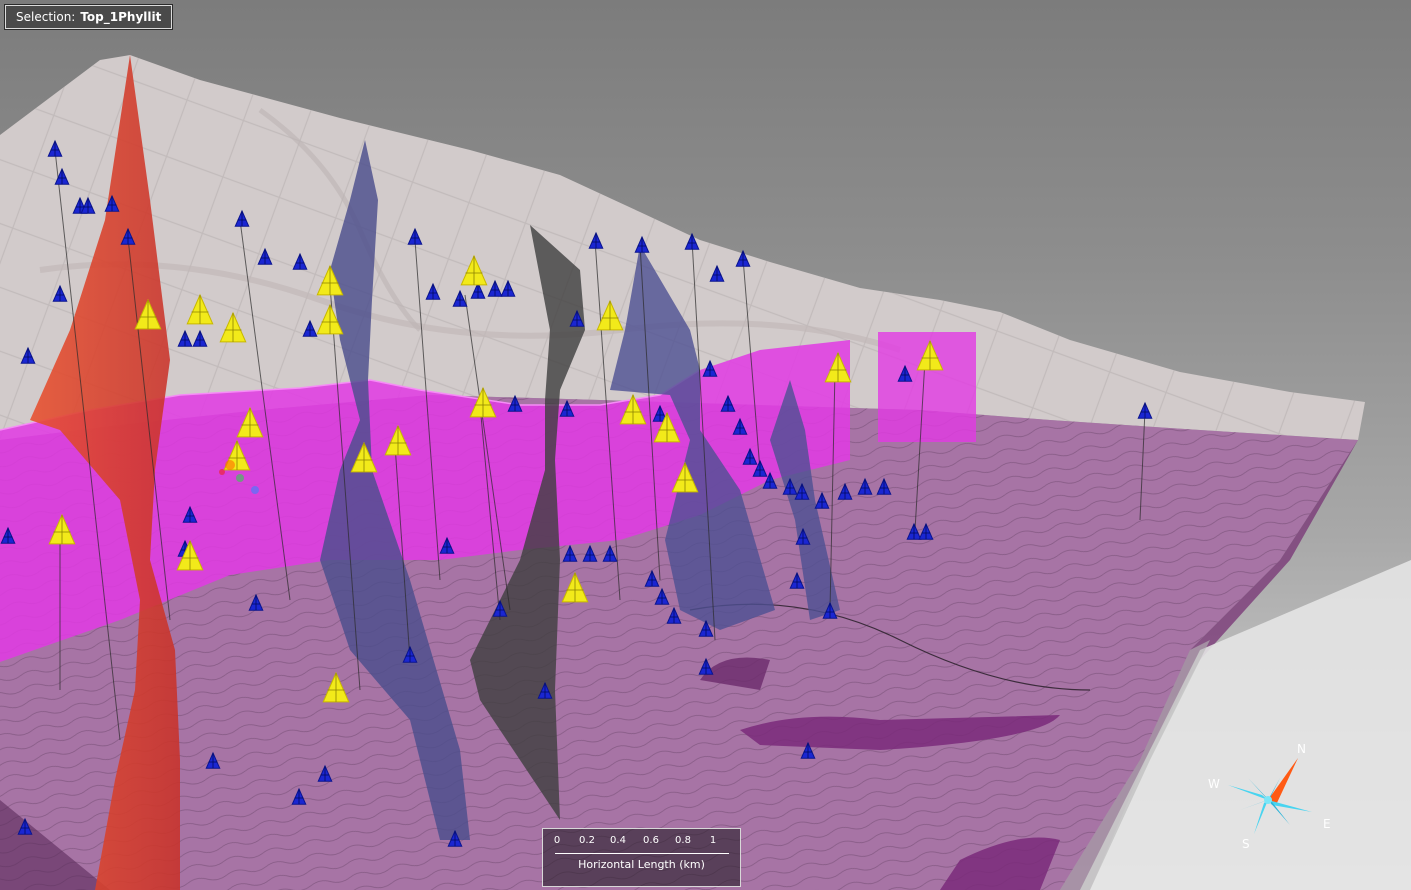  Describe the element at coordinates (713, 840) in the screenshot. I see `scale-tick: 1` at that location.